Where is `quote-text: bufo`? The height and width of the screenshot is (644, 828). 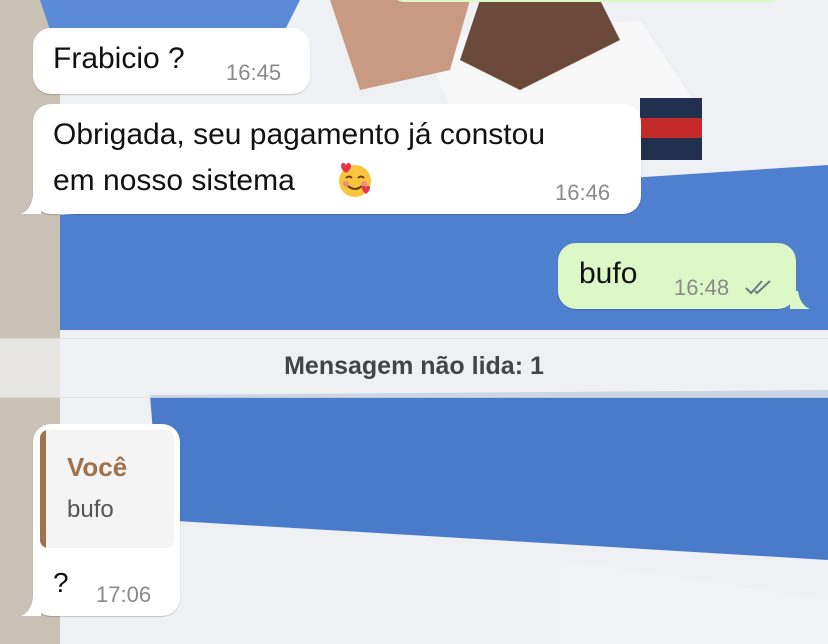
quote-text: bufo is located at coordinates (90, 509).